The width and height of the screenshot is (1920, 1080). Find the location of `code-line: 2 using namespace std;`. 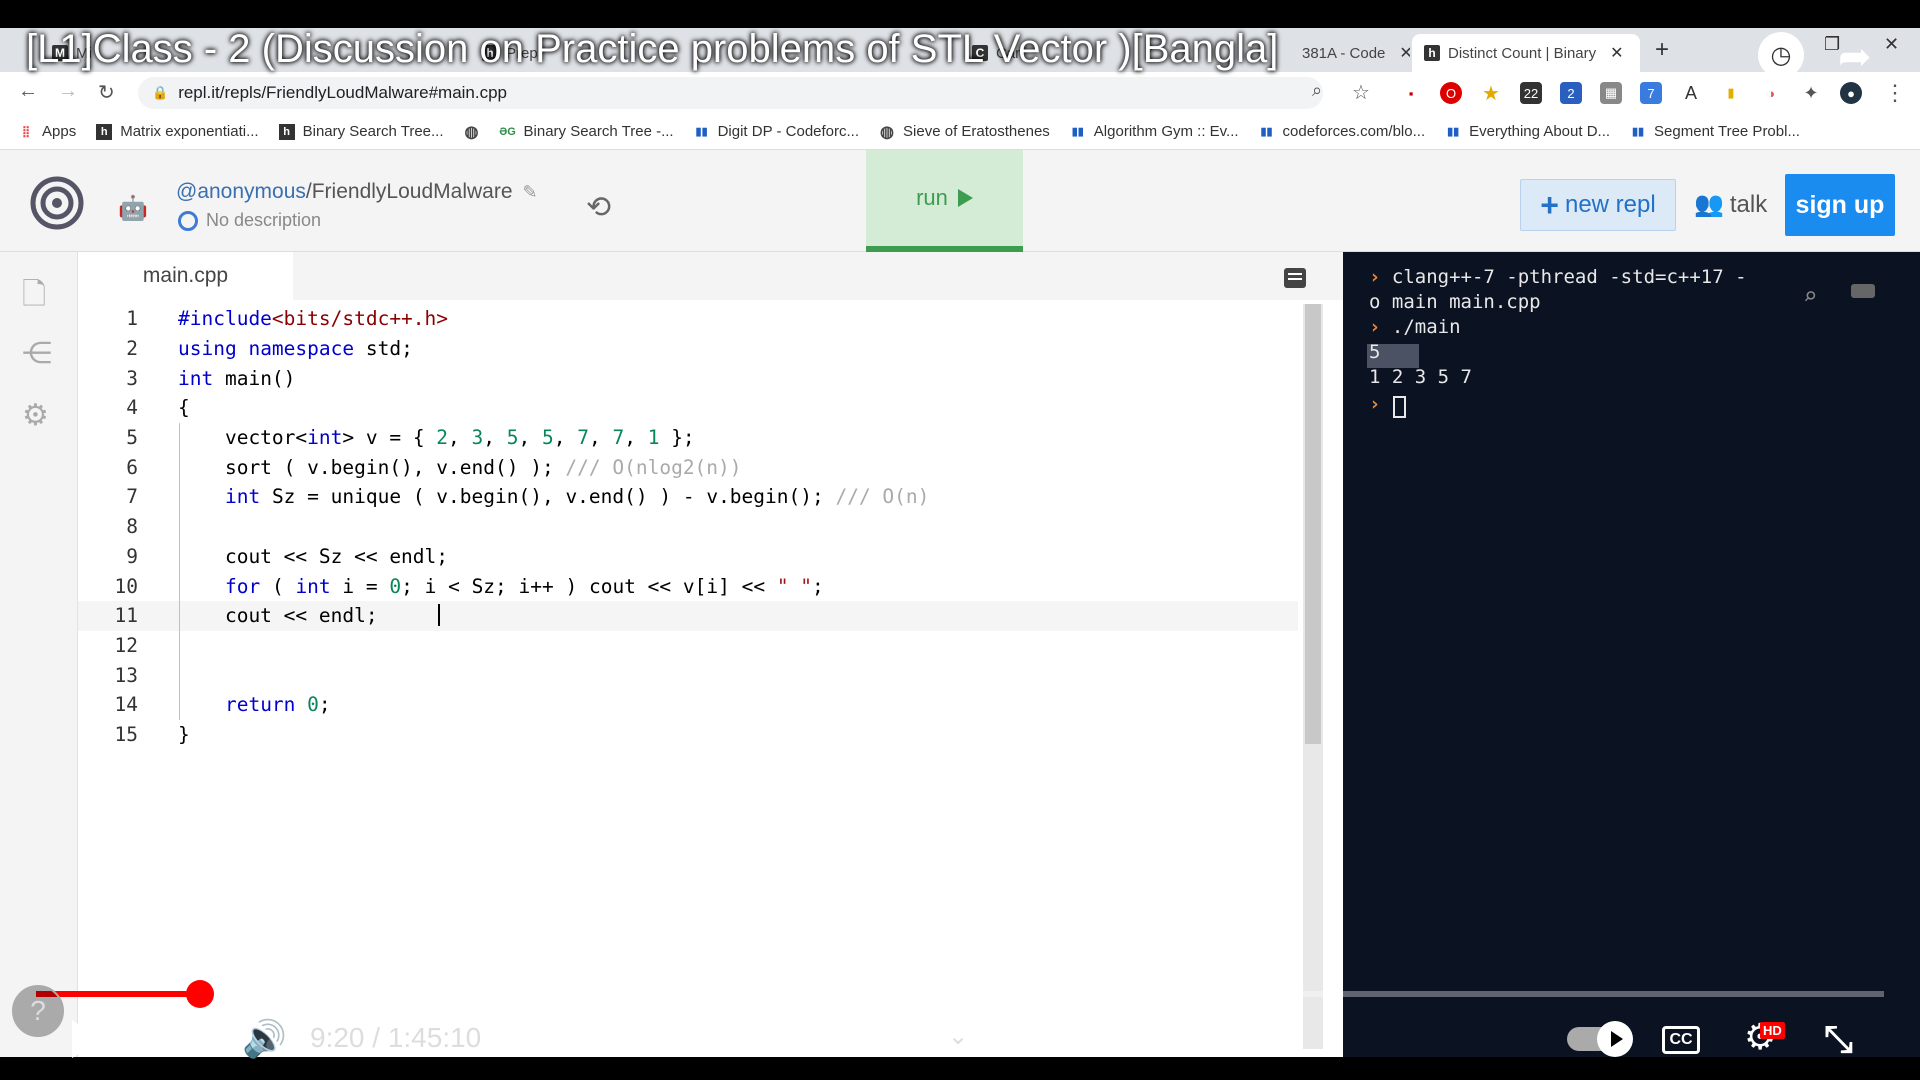

code-line: 2 using namespace std; is located at coordinates (688, 349).